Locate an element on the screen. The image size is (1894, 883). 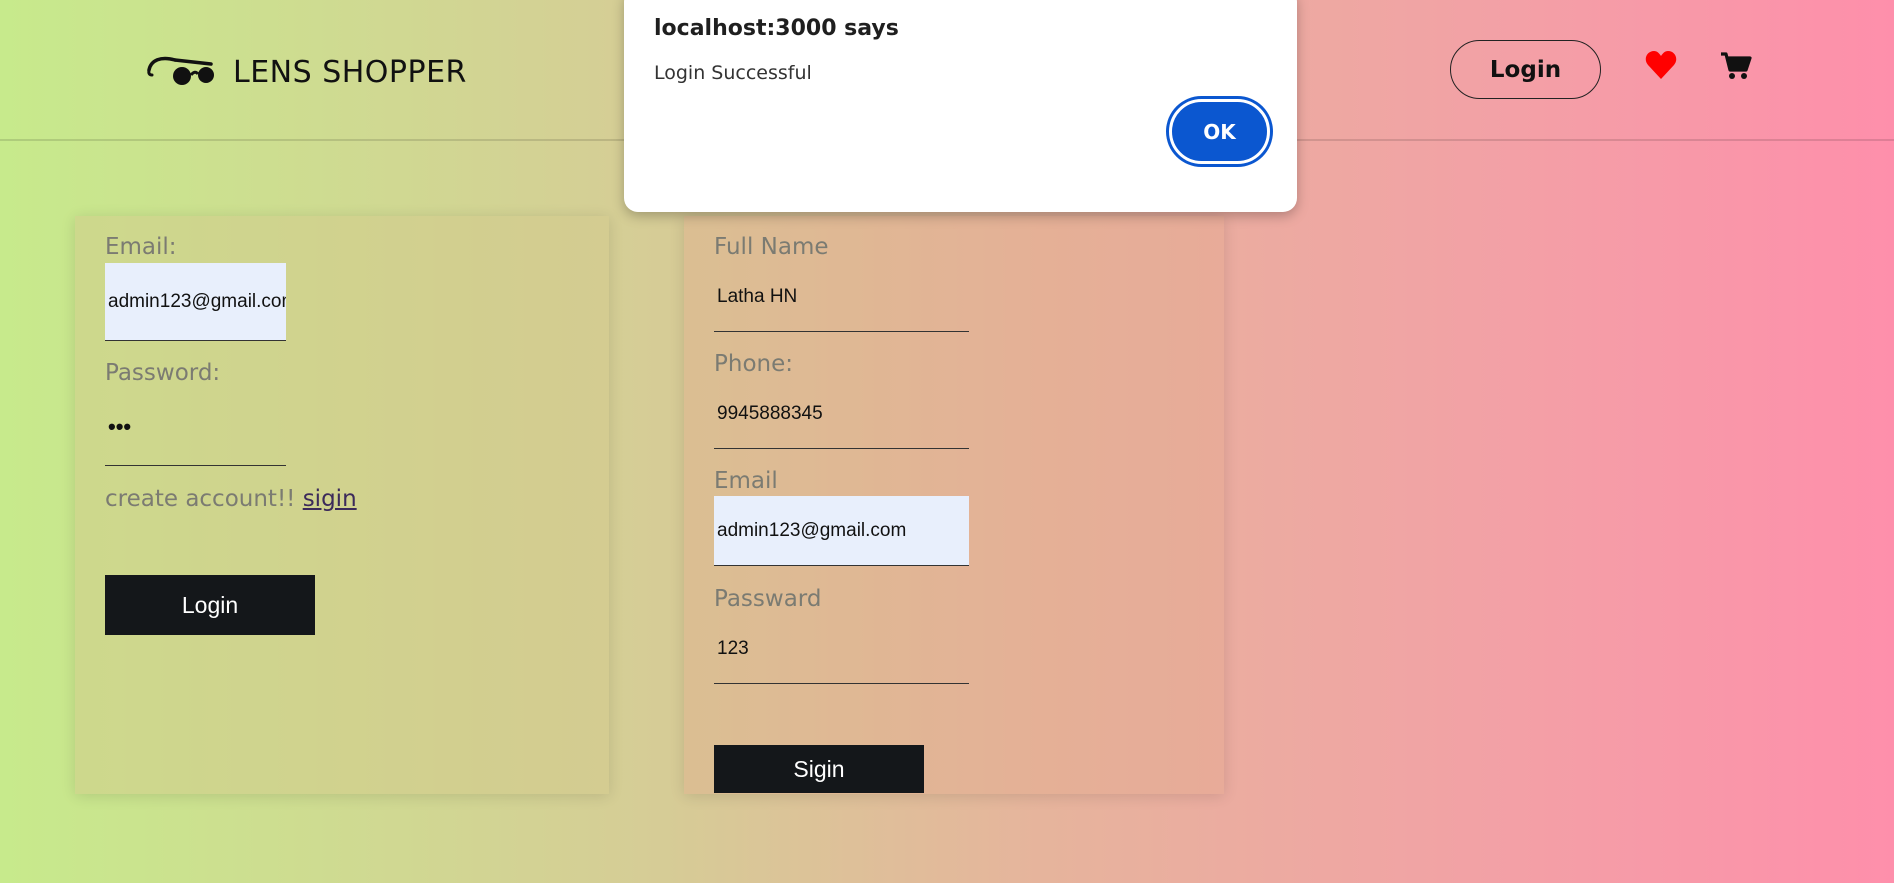
signup-password-input: 123 is located at coordinates (841, 649).